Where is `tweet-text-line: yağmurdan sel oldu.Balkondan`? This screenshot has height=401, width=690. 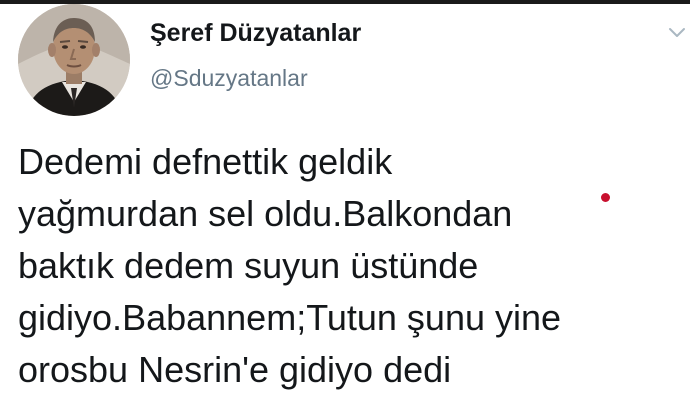 tweet-text-line: yağmurdan sel oldu.Balkondan is located at coordinates (265, 213).